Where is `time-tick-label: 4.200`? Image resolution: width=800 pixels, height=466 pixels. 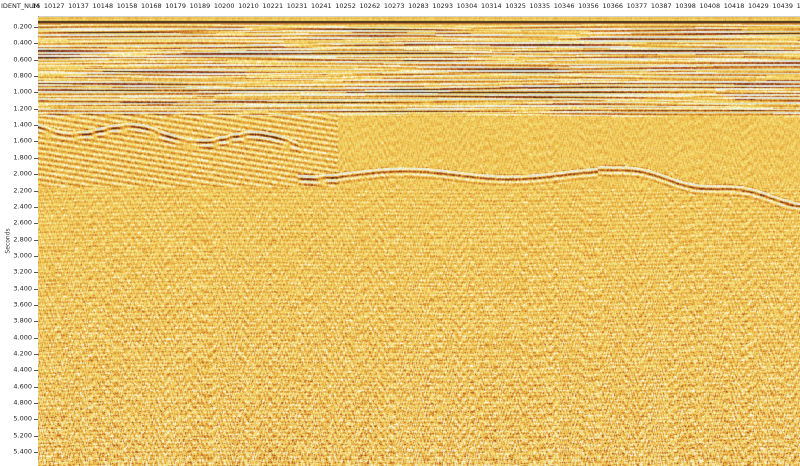 time-tick-label: 4.200 is located at coordinates (22, 353).